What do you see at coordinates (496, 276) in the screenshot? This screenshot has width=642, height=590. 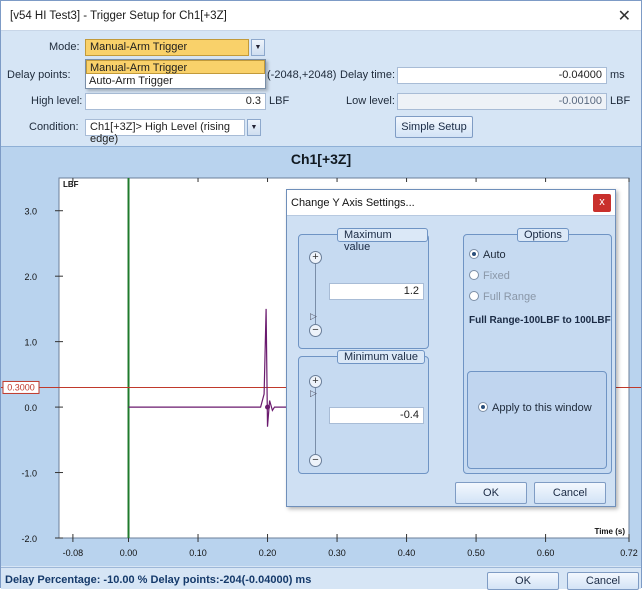 I see `radio-fixed-label: Fixed` at bounding box center [496, 276].